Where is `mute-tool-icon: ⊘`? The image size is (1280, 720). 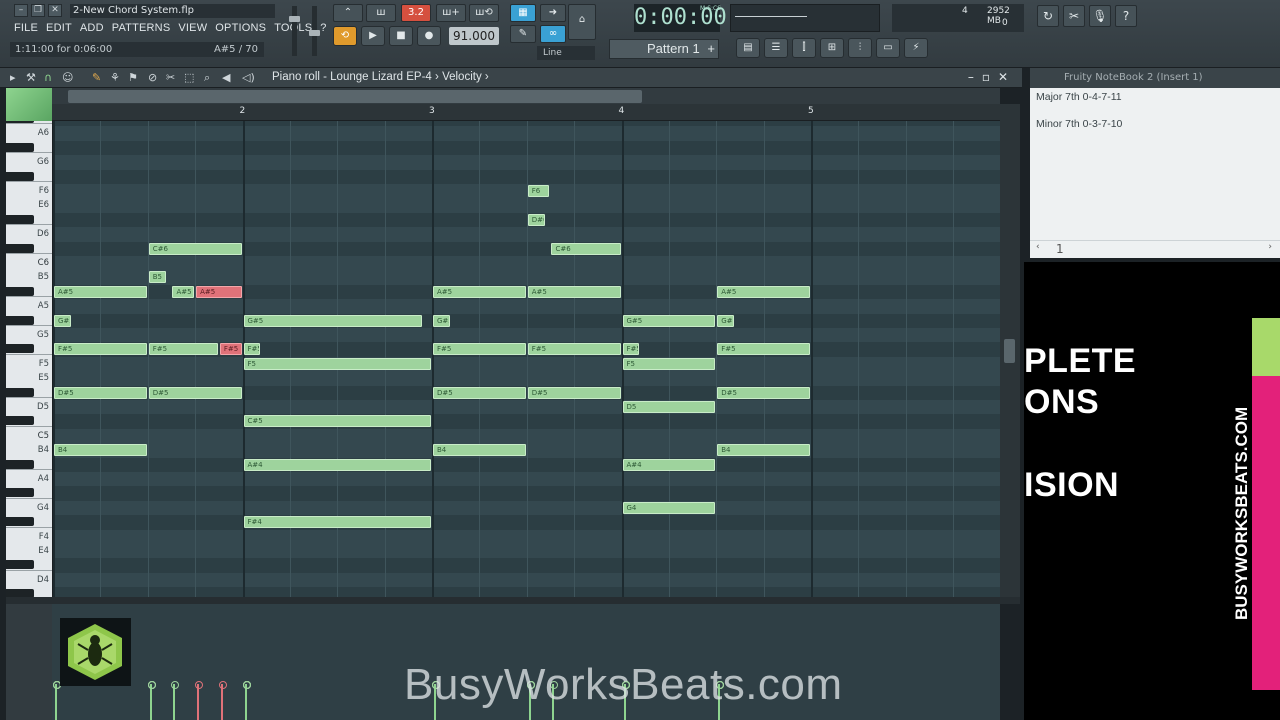 mute-tool-icon: ⊘ is located at coordinates (152, 77).